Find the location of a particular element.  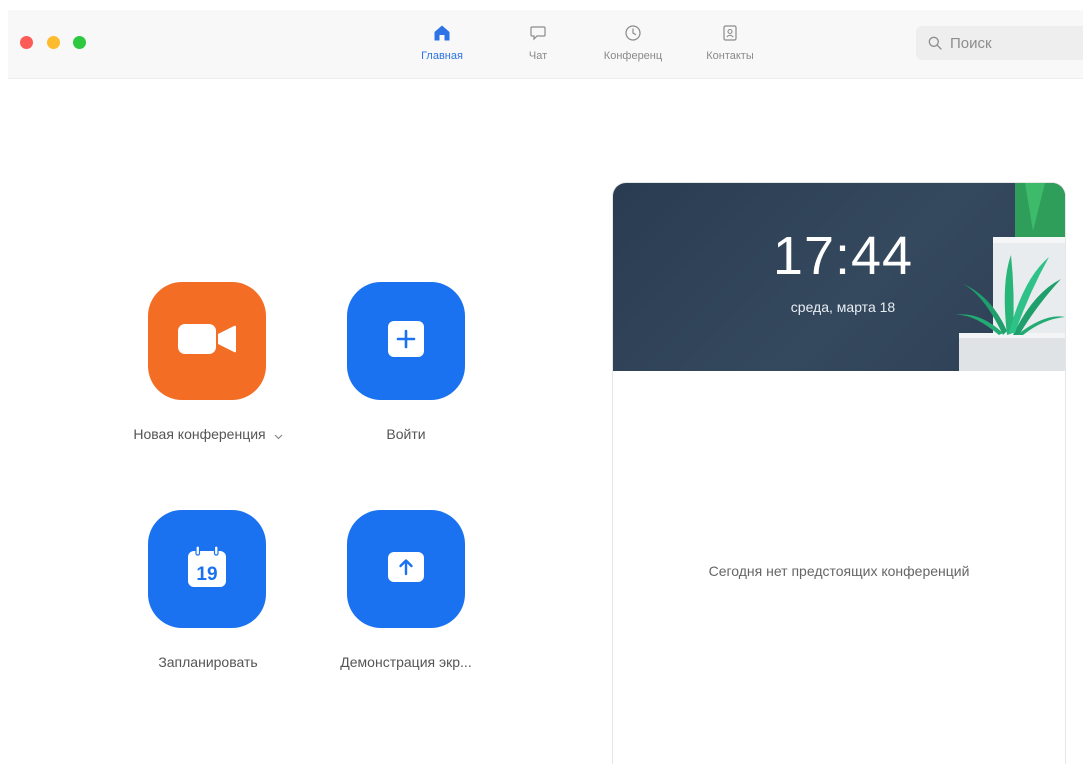

window-minimize-button is located at coordinates (53, 42).